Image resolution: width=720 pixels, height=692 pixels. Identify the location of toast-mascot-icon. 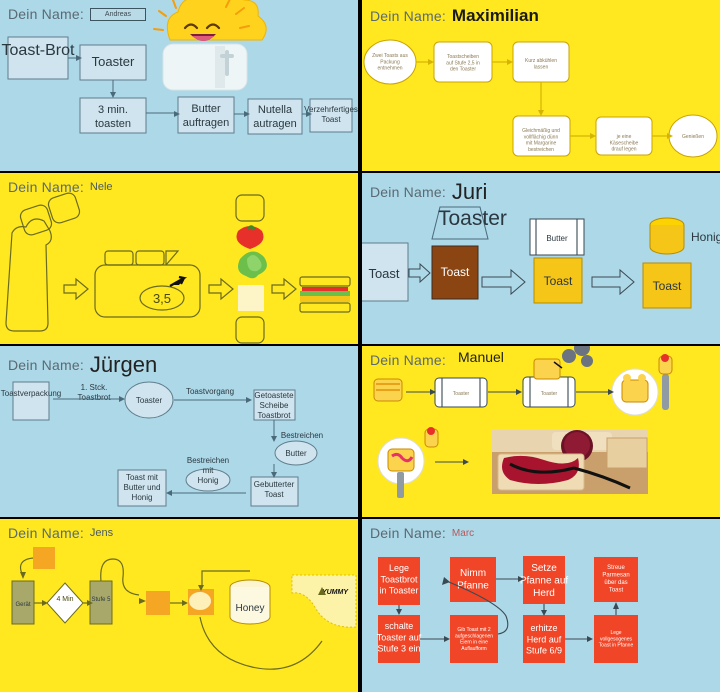
(210, 45).